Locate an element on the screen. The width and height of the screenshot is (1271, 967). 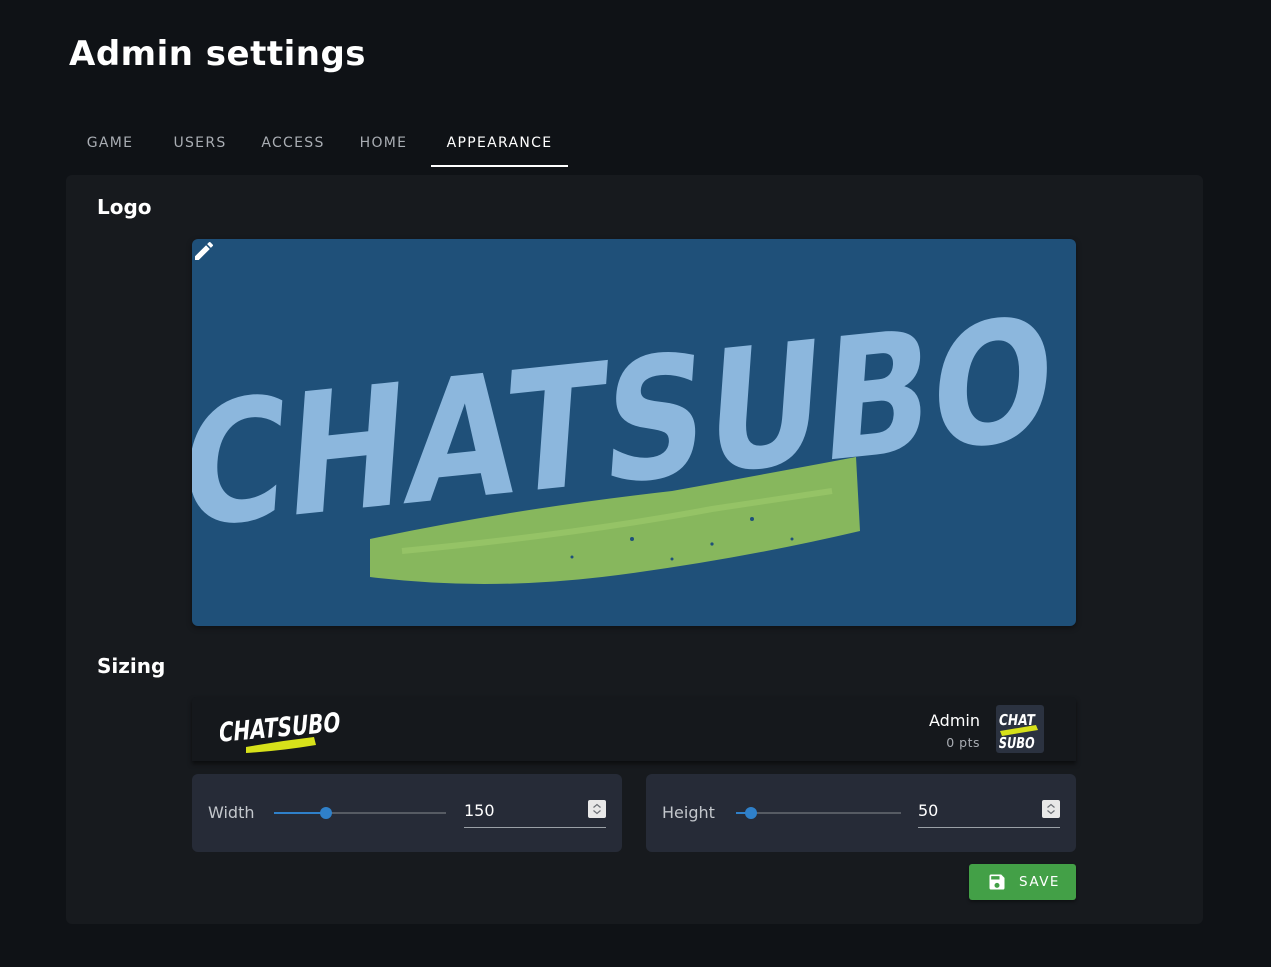
save-button: SAVE is located at coordinates (1022, 882).